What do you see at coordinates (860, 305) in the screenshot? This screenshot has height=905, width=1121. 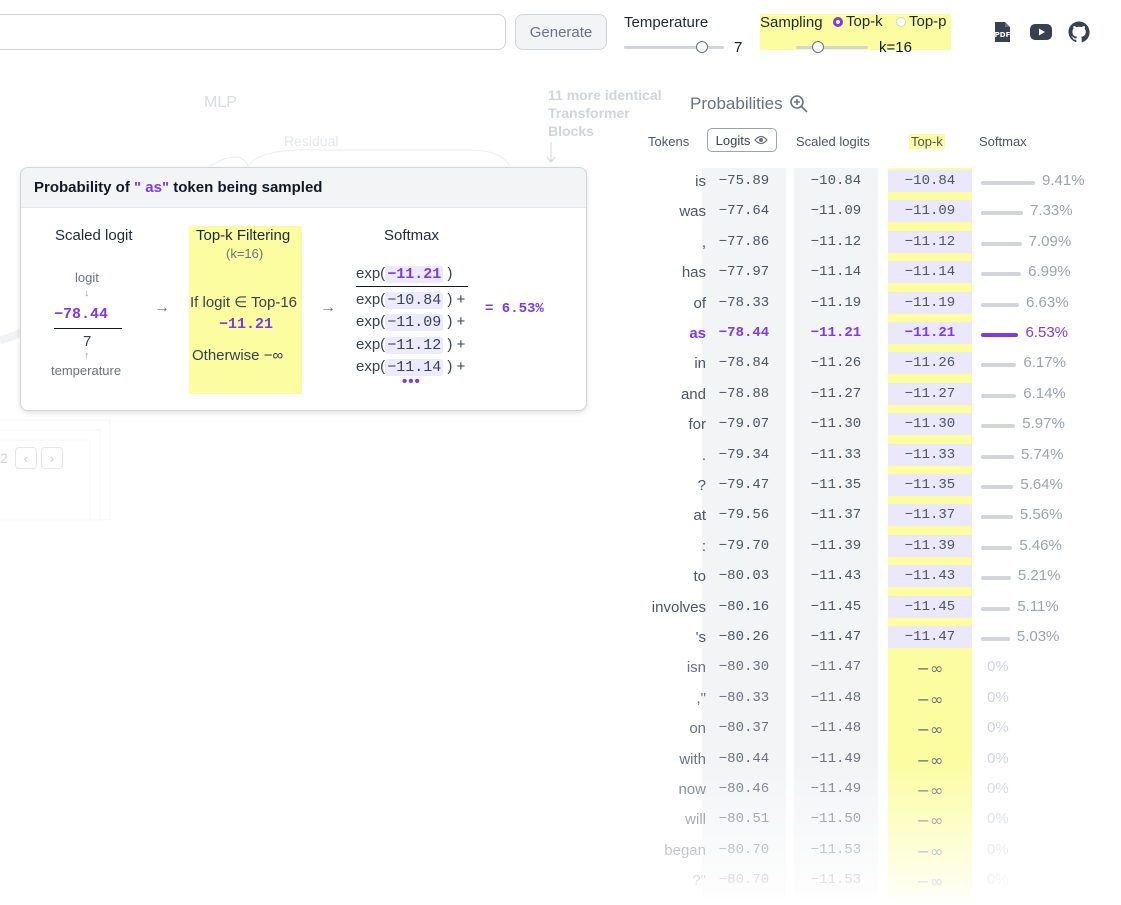 I see `table-row: of −78.33 −11.19 −11.19 6.63%` at bounding box center [860, 305].